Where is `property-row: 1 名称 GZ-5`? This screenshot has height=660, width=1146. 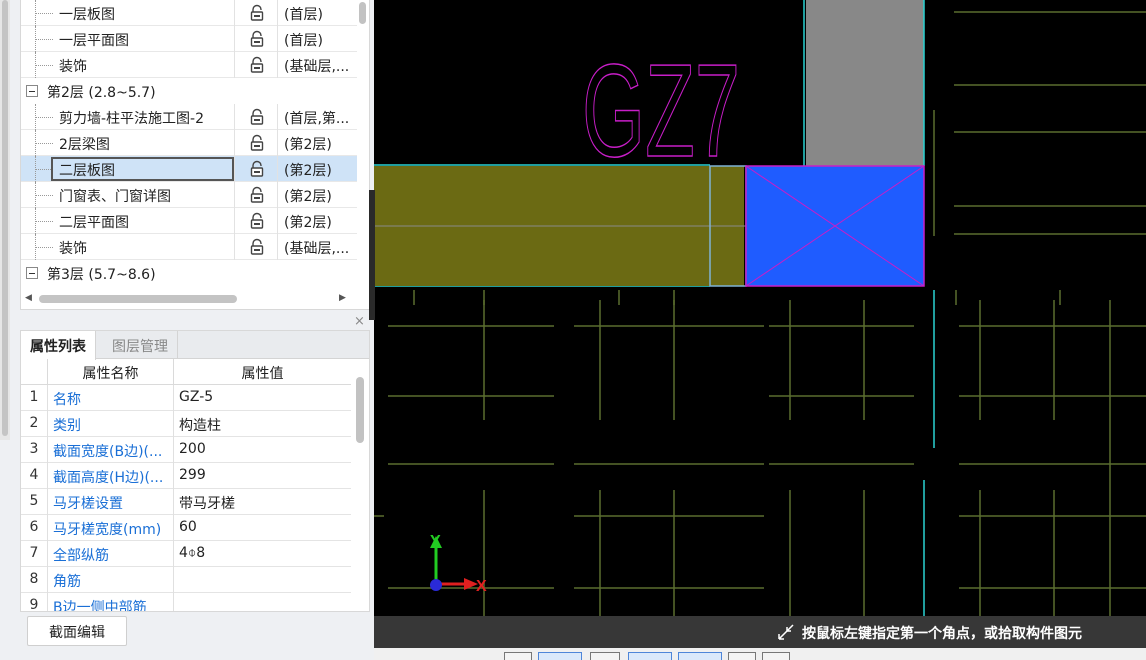 property-row: 1 名称 GZ-5 is located at coordinates (186, 398).